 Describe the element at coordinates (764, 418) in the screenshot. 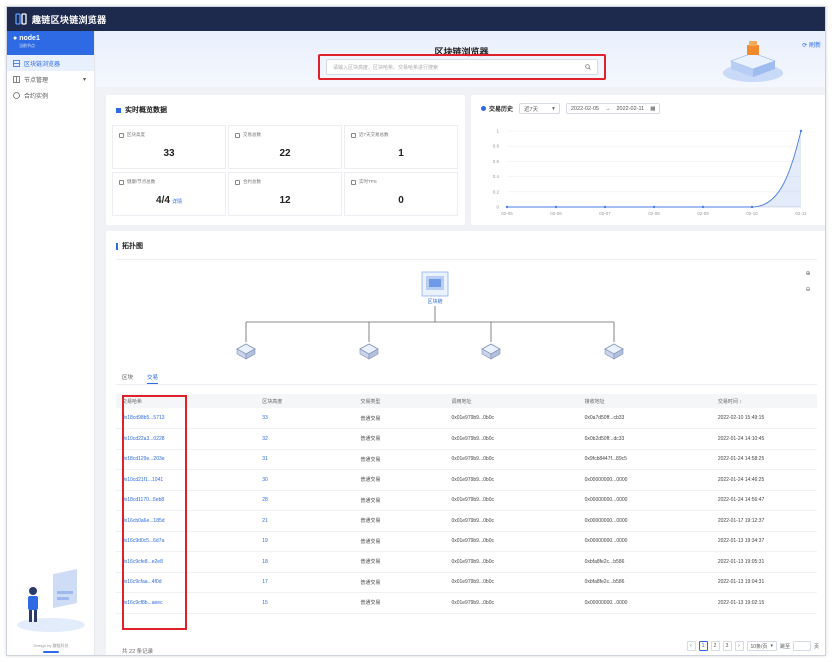

I see `table-cell: 2022-02-10 15:49:15` at that location.